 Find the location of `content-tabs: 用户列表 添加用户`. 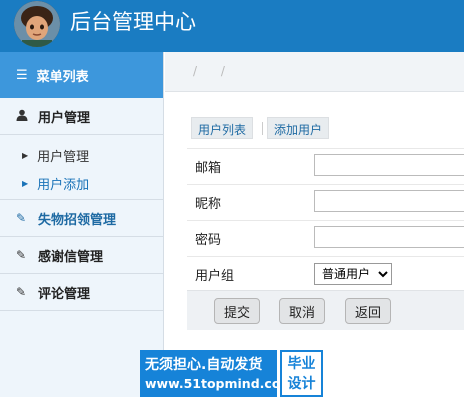

content-tabs: 用户列表 添加用户 is located at coordinates (260, 128).